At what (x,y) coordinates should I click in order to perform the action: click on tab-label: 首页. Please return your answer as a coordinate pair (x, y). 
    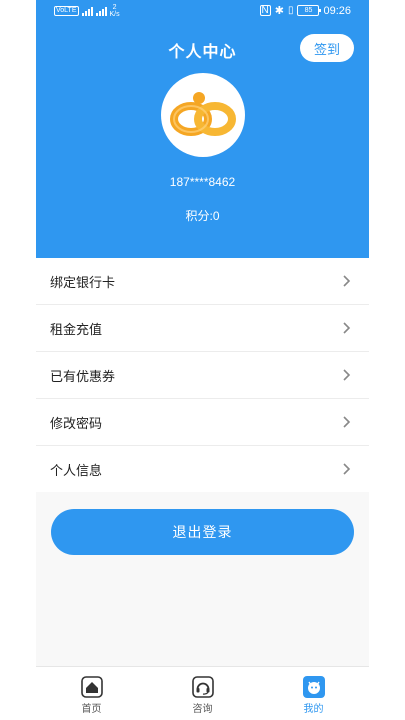
    Looking at the image, I should click on (91, 709).